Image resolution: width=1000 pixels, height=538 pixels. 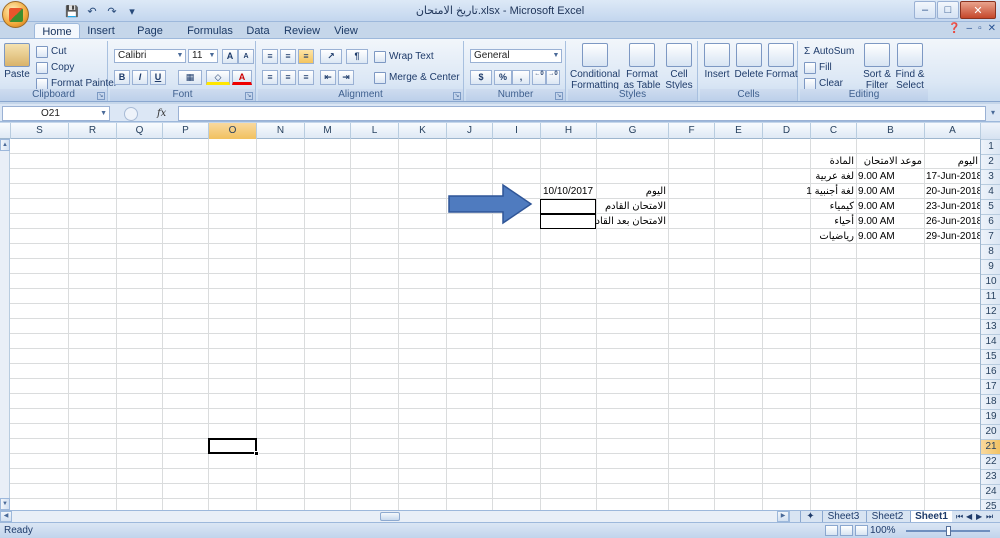 What do you see at coordinates (948, 531) in the screenshot?
I see `zoom-slider-knob` at bounding box center [948, 531].